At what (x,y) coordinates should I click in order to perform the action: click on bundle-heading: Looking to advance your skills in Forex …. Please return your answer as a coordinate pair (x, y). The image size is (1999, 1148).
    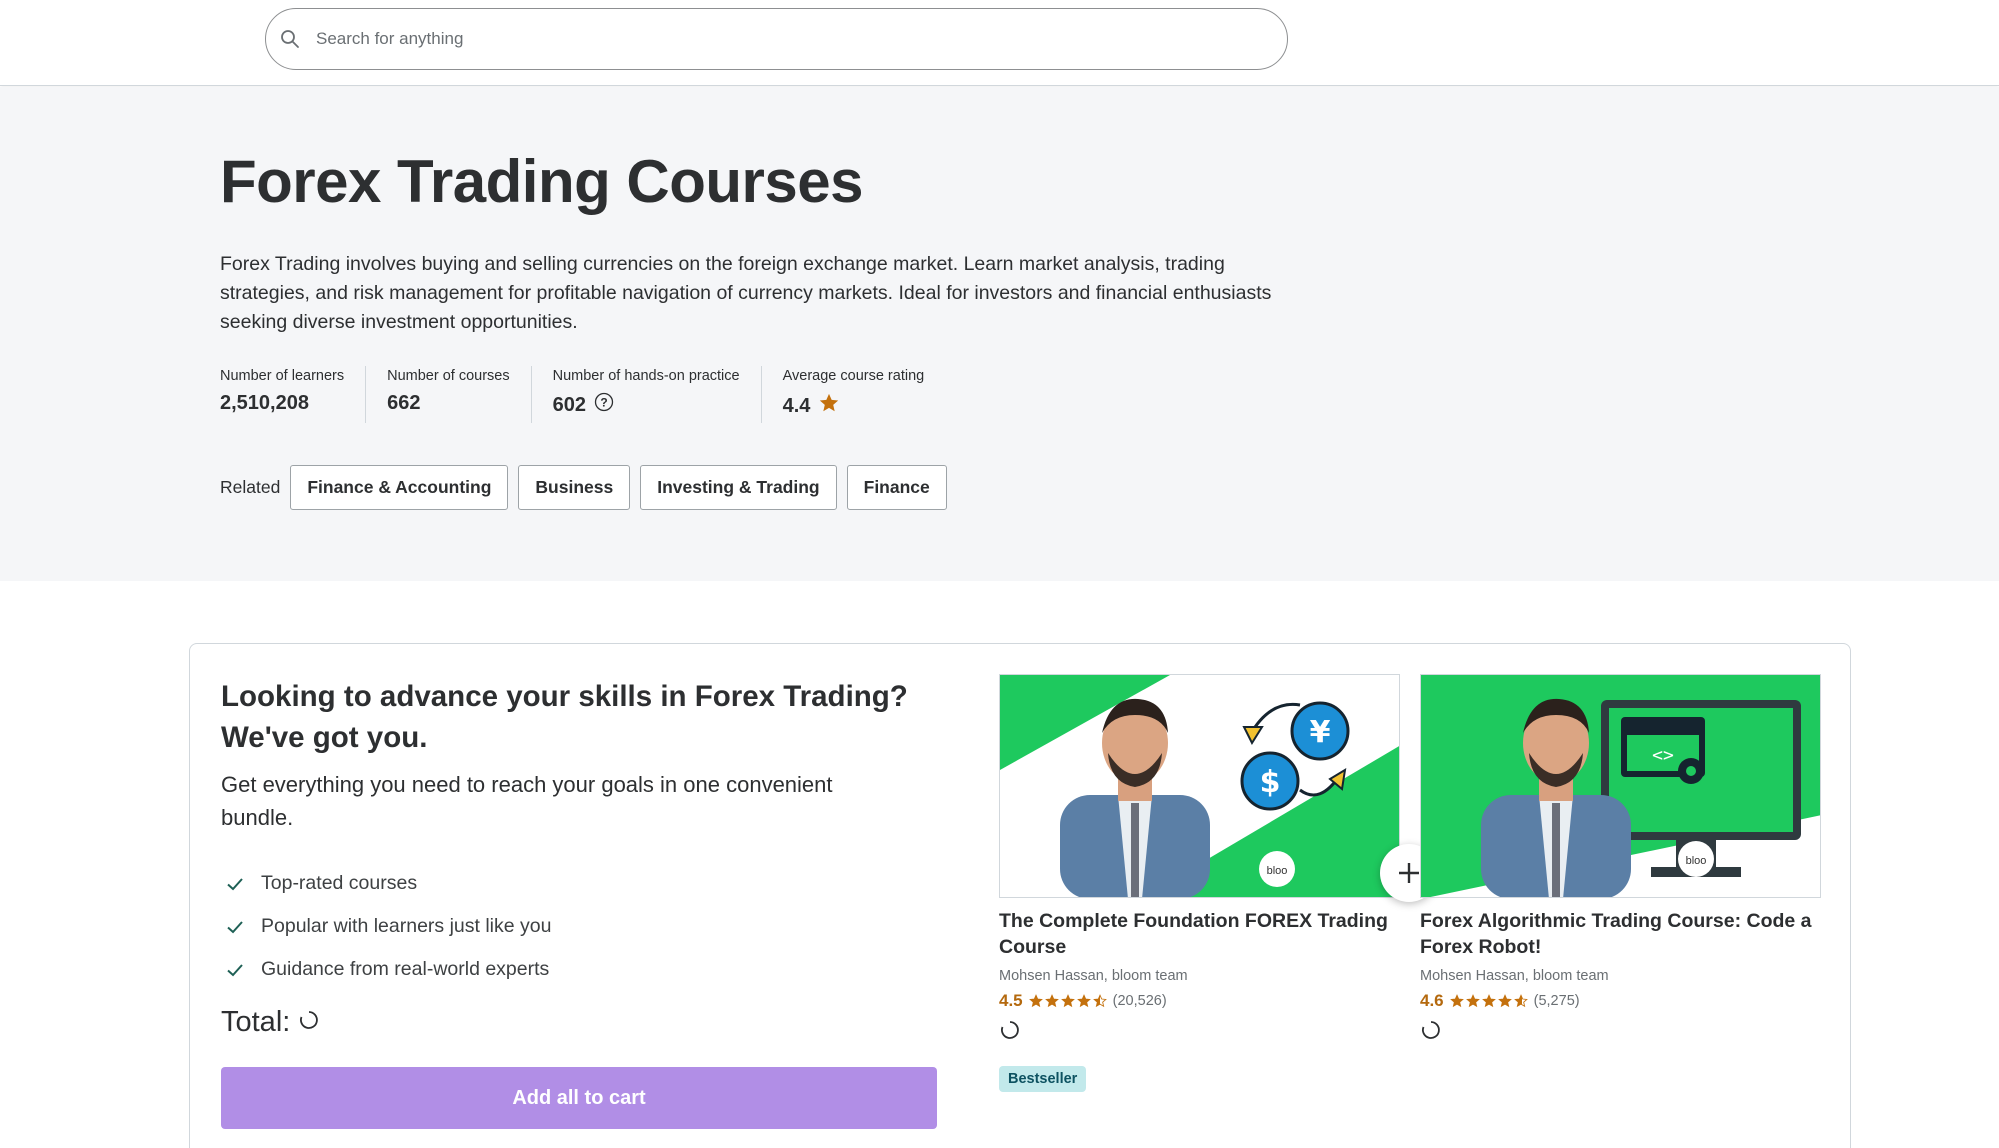
    Looking at the image, I should click on (564, 717).